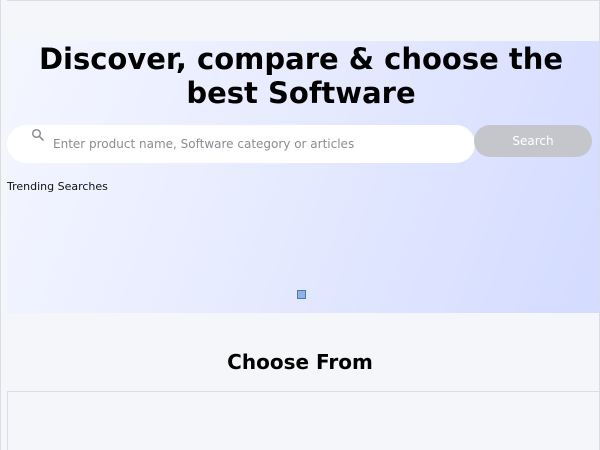 The image size is (600, 450). Describe the element at coordinates (533, 141) in the screenshot. I see `search-button: Search` at that location.